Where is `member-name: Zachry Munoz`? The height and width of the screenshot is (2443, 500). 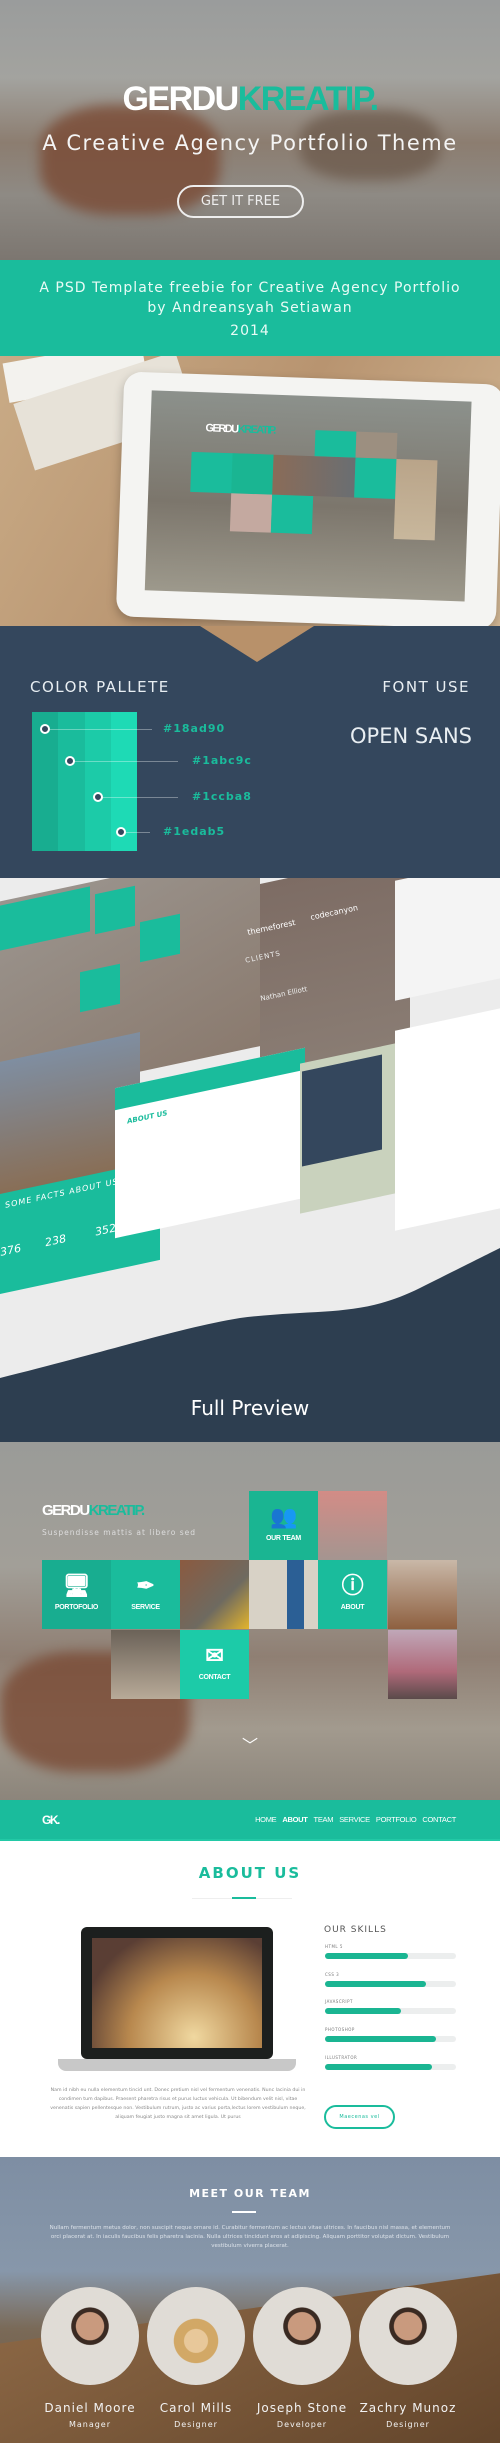 member-name: Zachry Munoz is located at coordinates (408, 2408).